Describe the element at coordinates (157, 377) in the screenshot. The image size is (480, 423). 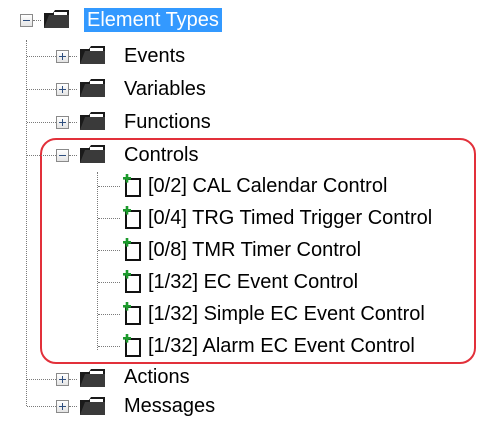
I see `tree-item-actions: Actions` at that location.